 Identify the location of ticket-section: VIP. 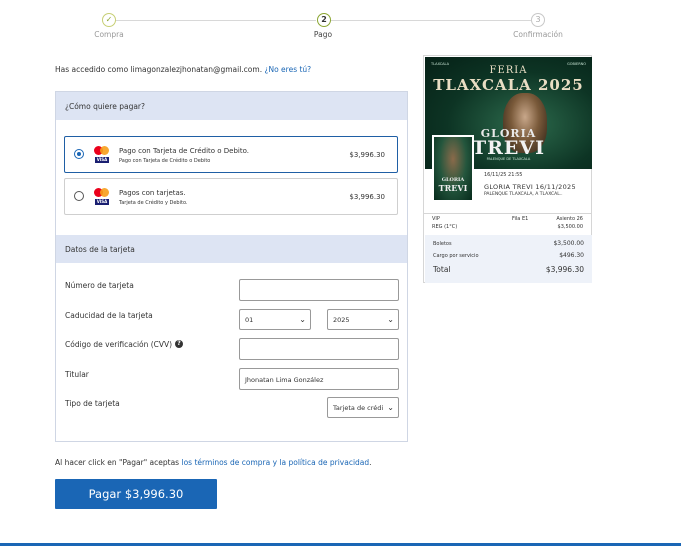
(436, 219).